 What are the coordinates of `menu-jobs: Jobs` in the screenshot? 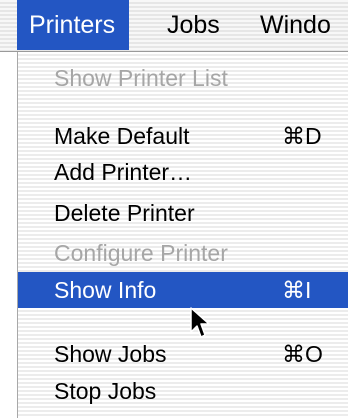 It's located at (193, 25).